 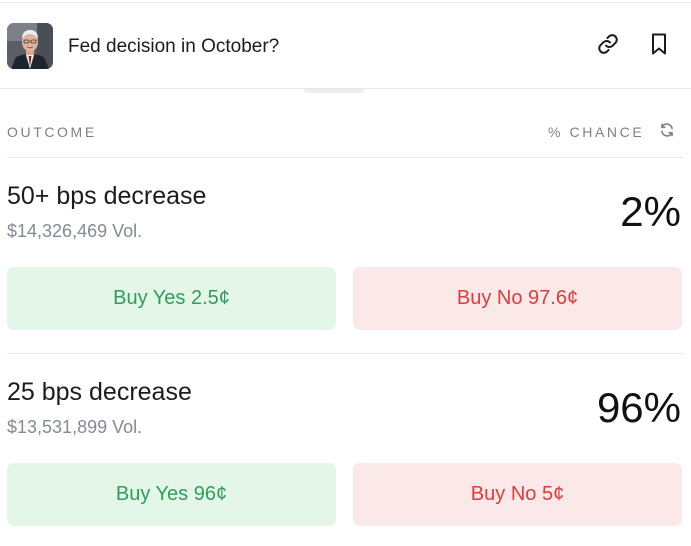 I want to click on column-header-divider, so click(x=345, y=157).